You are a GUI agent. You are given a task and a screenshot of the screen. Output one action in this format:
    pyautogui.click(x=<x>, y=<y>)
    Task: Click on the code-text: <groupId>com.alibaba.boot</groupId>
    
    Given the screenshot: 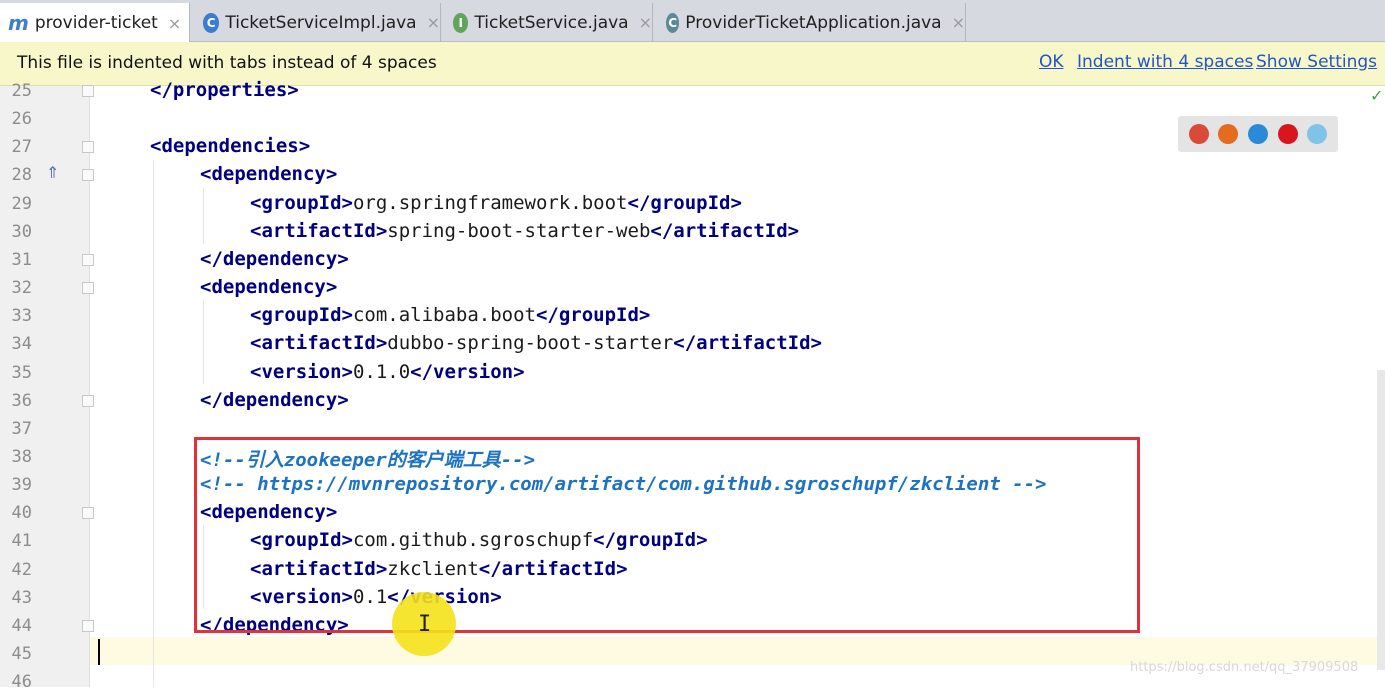 What is the action you would take?
    pyautogui.click(x=450, y=315)
    